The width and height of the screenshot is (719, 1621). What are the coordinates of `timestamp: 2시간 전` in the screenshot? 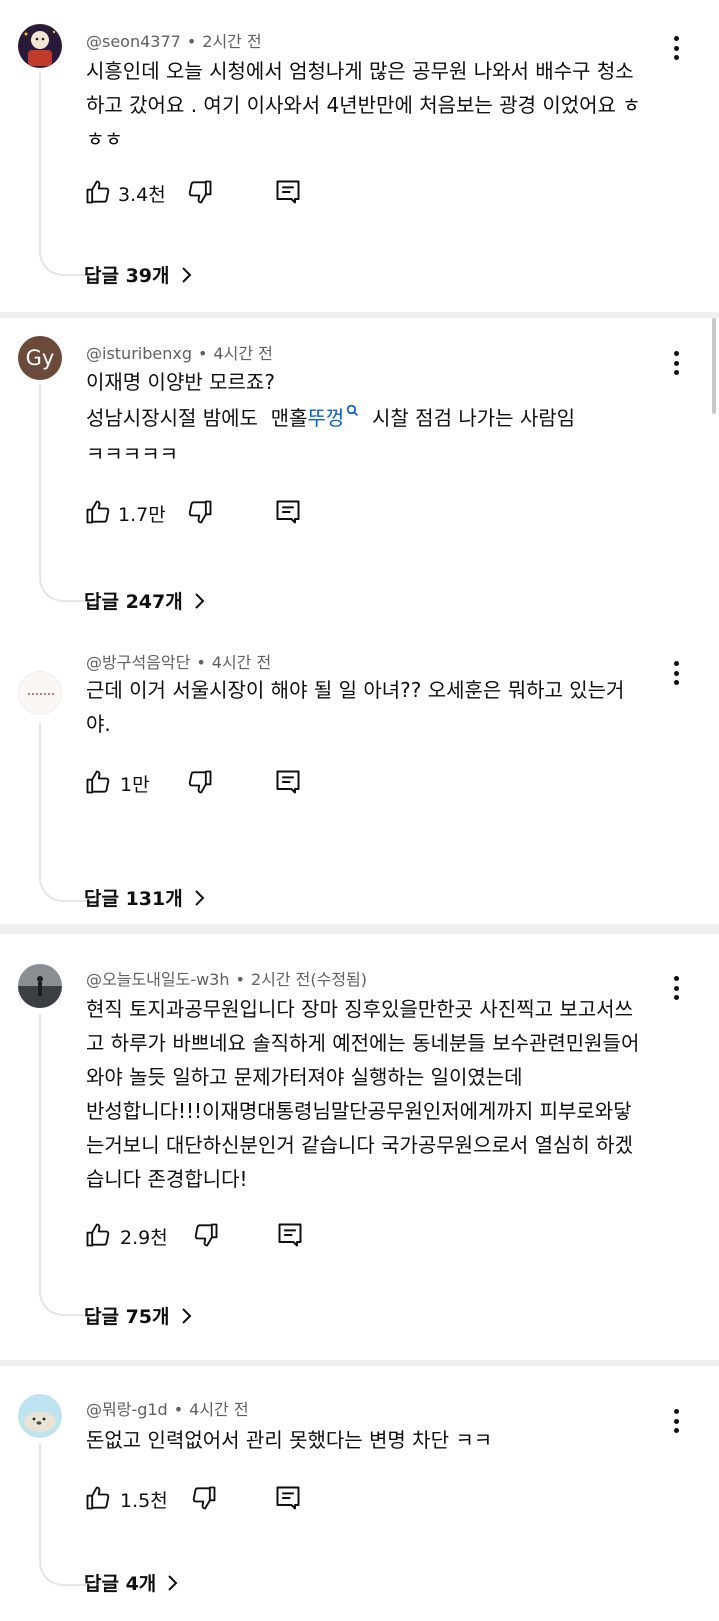 It's located at (231, 41).